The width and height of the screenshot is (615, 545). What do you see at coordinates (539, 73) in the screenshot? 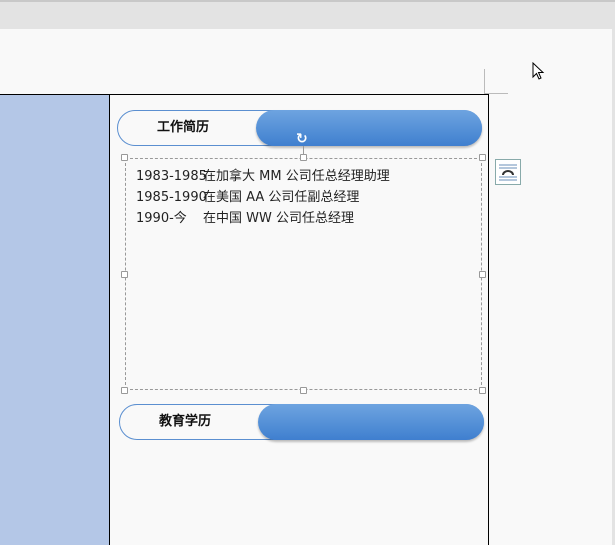
I see `mouse-pointer-icon` at bounding box center [539, 73].